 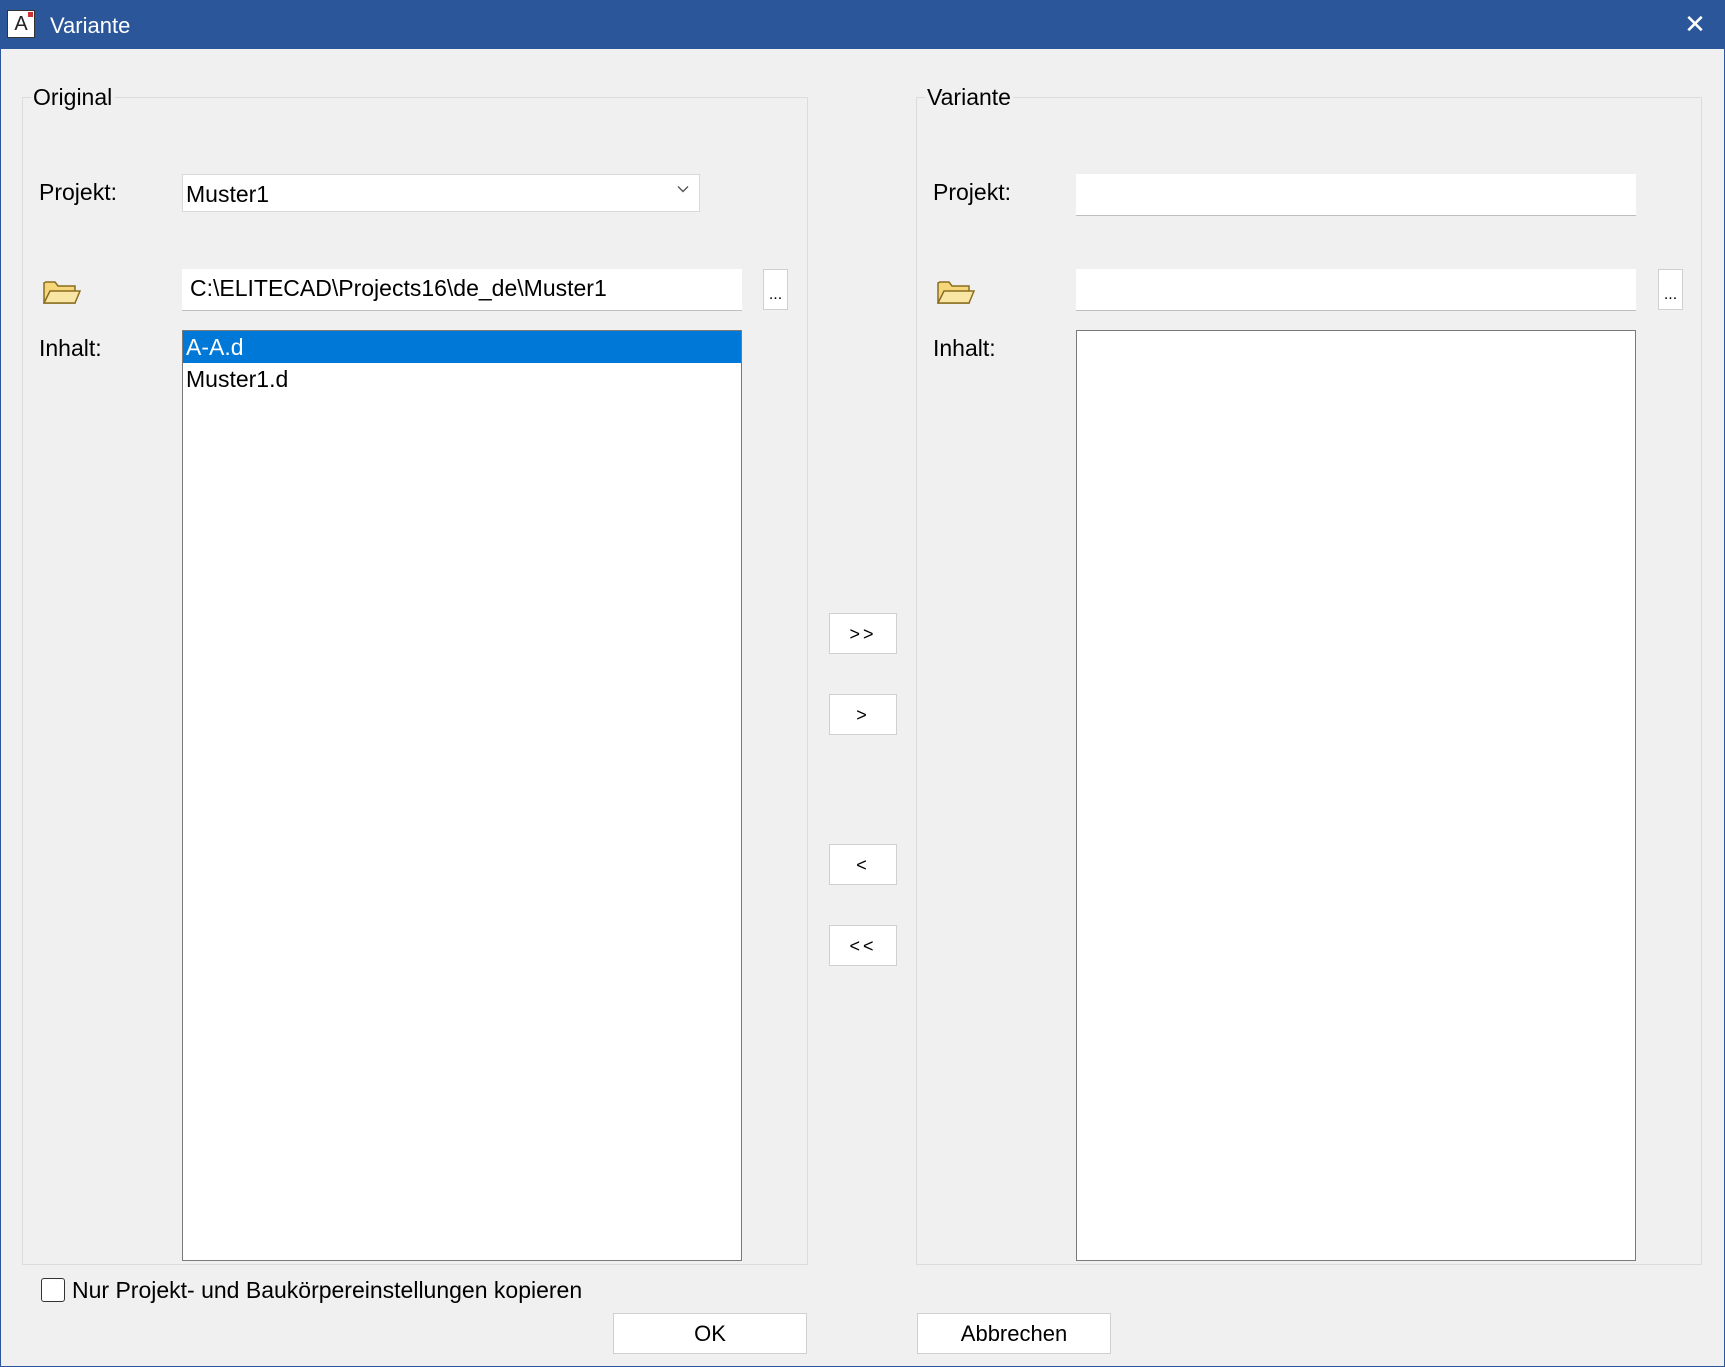 I want to click on add-selected-button: >, so click(x=863, y=714).